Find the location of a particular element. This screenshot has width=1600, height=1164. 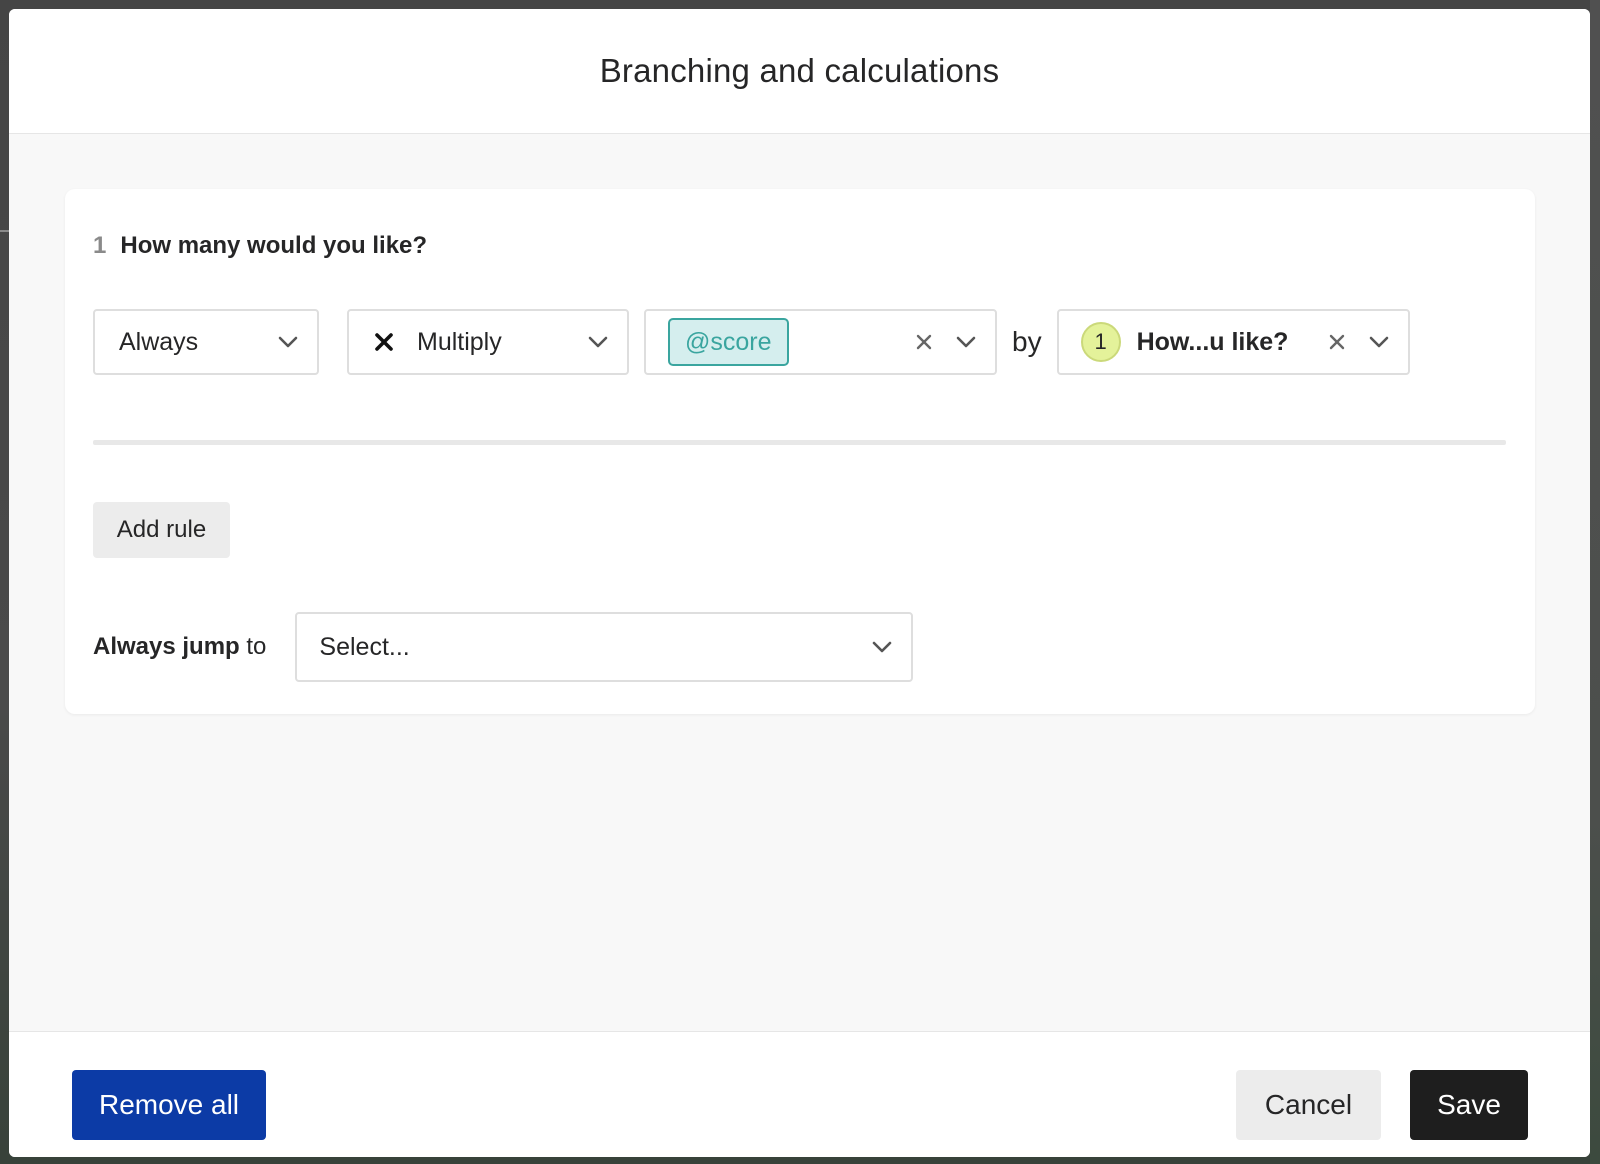

add-rule-button: Add rule is located at coordinates (161, 530).